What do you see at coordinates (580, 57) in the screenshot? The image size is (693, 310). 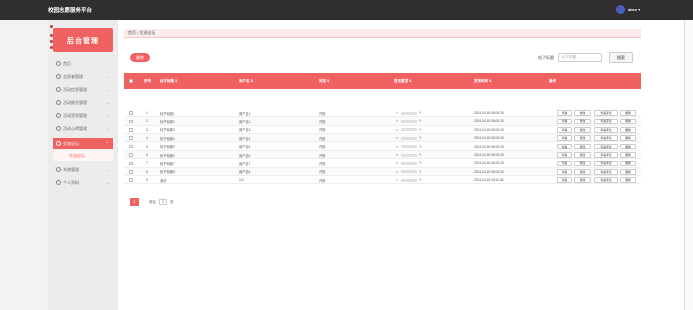 I see `search-input: 帖子标题` at bounding box center [580, 57].